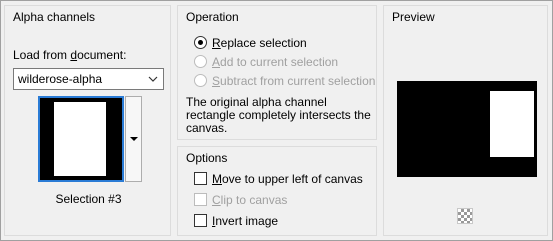 This screenshot has width=553, height=241. I want to click on selection-thumbnail, so click(81, 139).